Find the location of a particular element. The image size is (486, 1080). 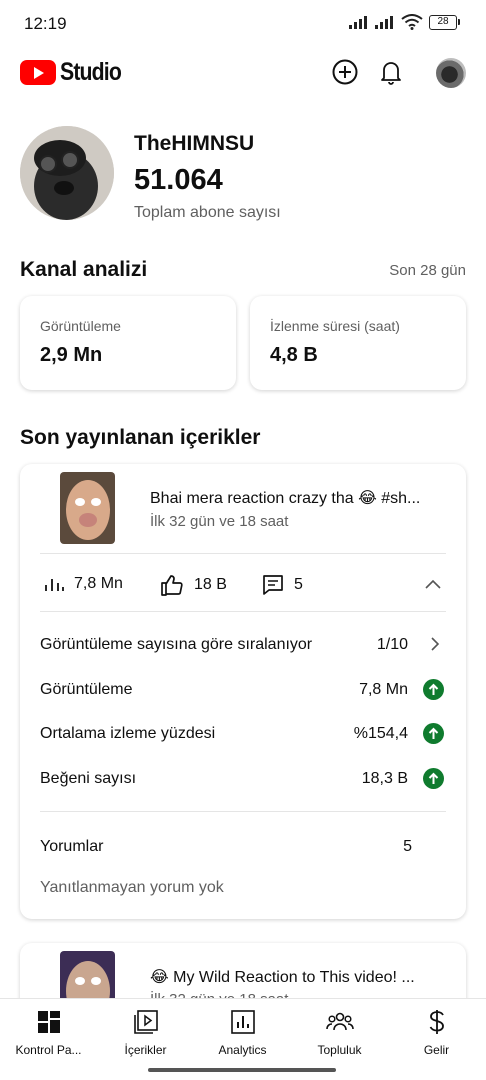

nav-analytics: Analytics is located at coordinates (242, 1033).